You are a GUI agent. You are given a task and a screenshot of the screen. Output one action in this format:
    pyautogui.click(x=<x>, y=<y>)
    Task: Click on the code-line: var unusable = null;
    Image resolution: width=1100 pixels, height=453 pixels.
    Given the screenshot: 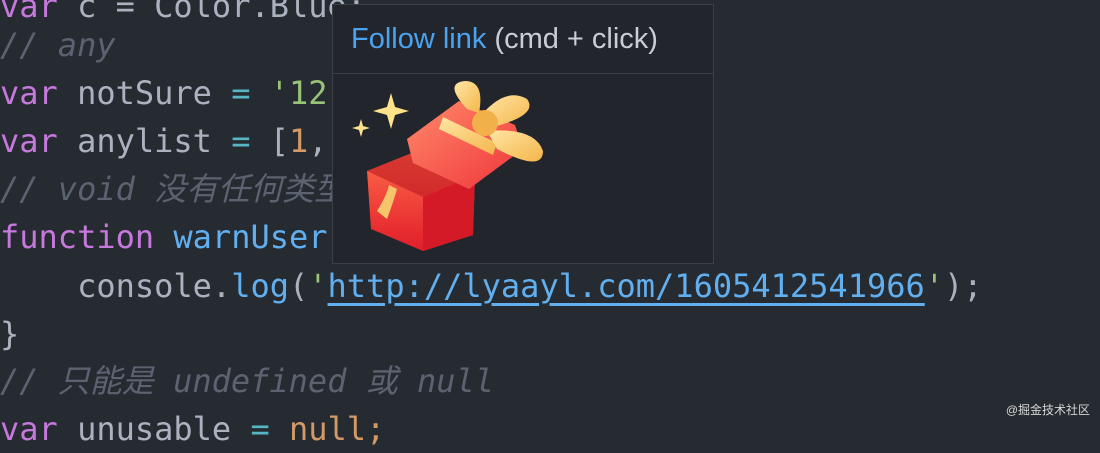 What is the action you would take?
    pyautogui.click(x=193, y=429)
    